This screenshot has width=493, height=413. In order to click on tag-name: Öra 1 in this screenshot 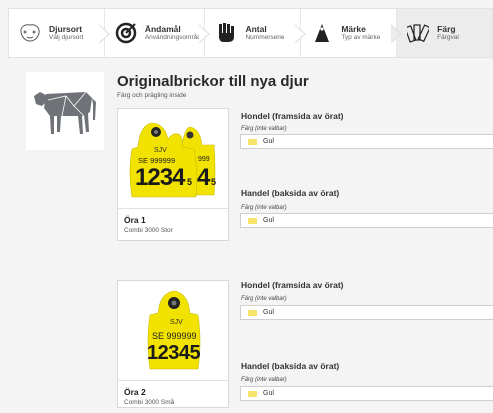, I will do `click(135, 220)`.